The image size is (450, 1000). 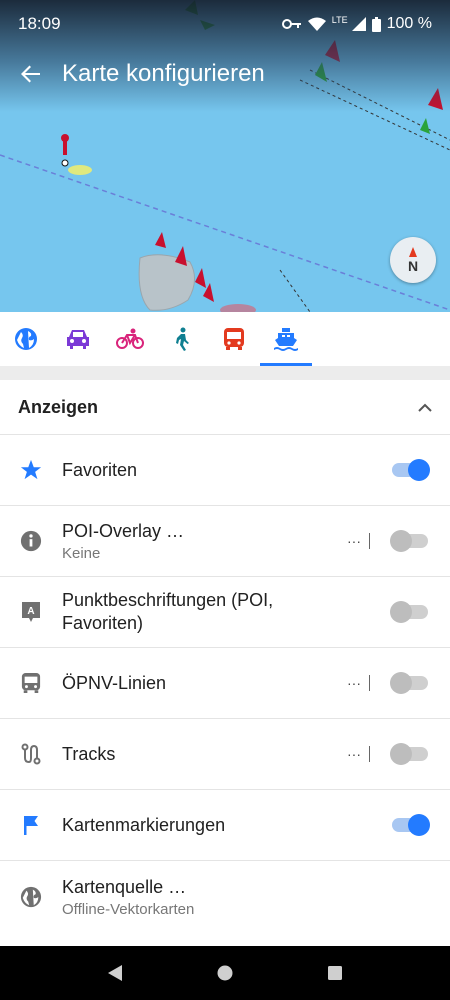 I want to click on list-item-kartenmarkierungen: Kartenmarkierungen, so click(x=225, y=825).